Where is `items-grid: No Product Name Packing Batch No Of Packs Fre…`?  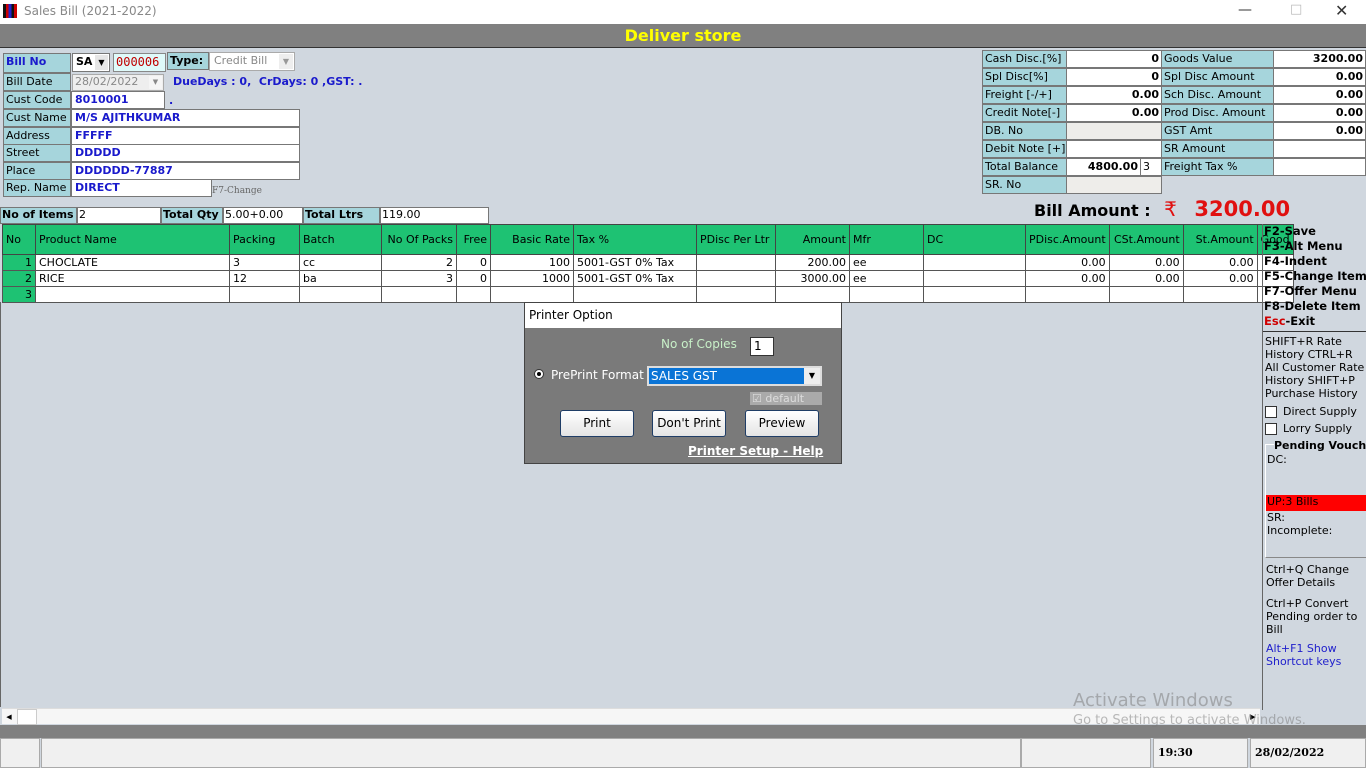 items-grid: No Product Name Packing Batch No Of Packs Fre… is located at coordinates (648, 263).